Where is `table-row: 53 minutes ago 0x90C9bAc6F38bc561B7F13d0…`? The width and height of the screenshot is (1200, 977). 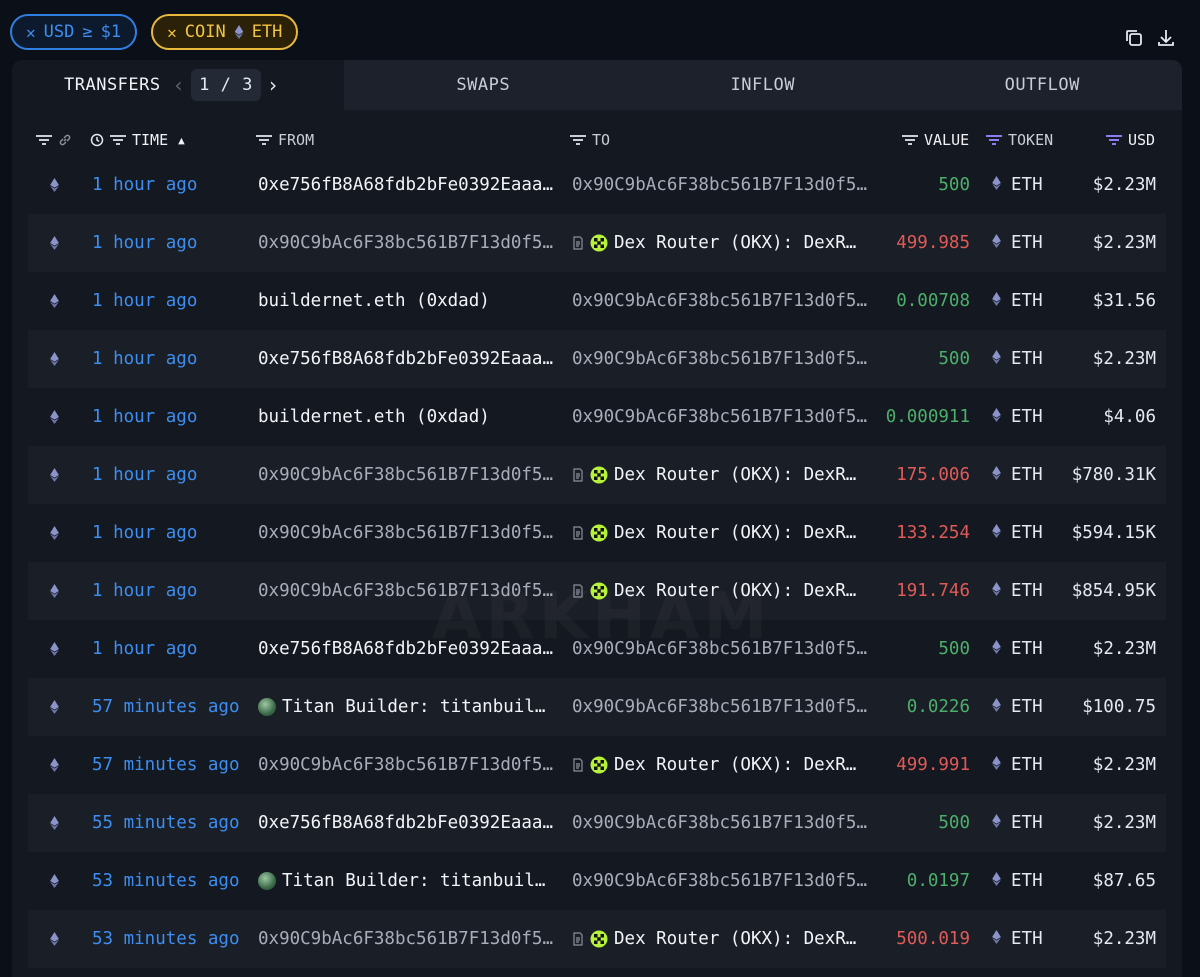
table-row: 53 minutes ago 0x90C9bAc6F38bc561B7F13d0… is located at coordinates (597, 939).